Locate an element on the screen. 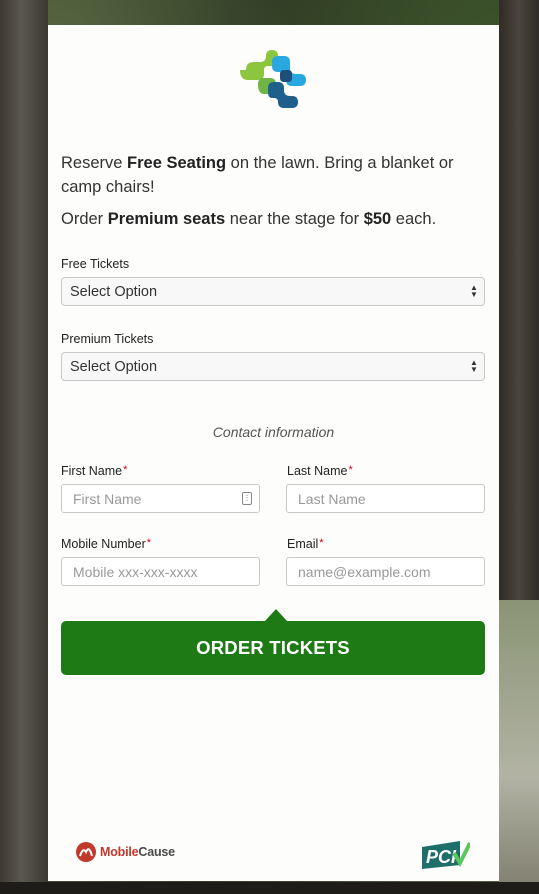 The height and width of the screenshot is (894, 539). background-tree-right is located at coordinates (519, 310).